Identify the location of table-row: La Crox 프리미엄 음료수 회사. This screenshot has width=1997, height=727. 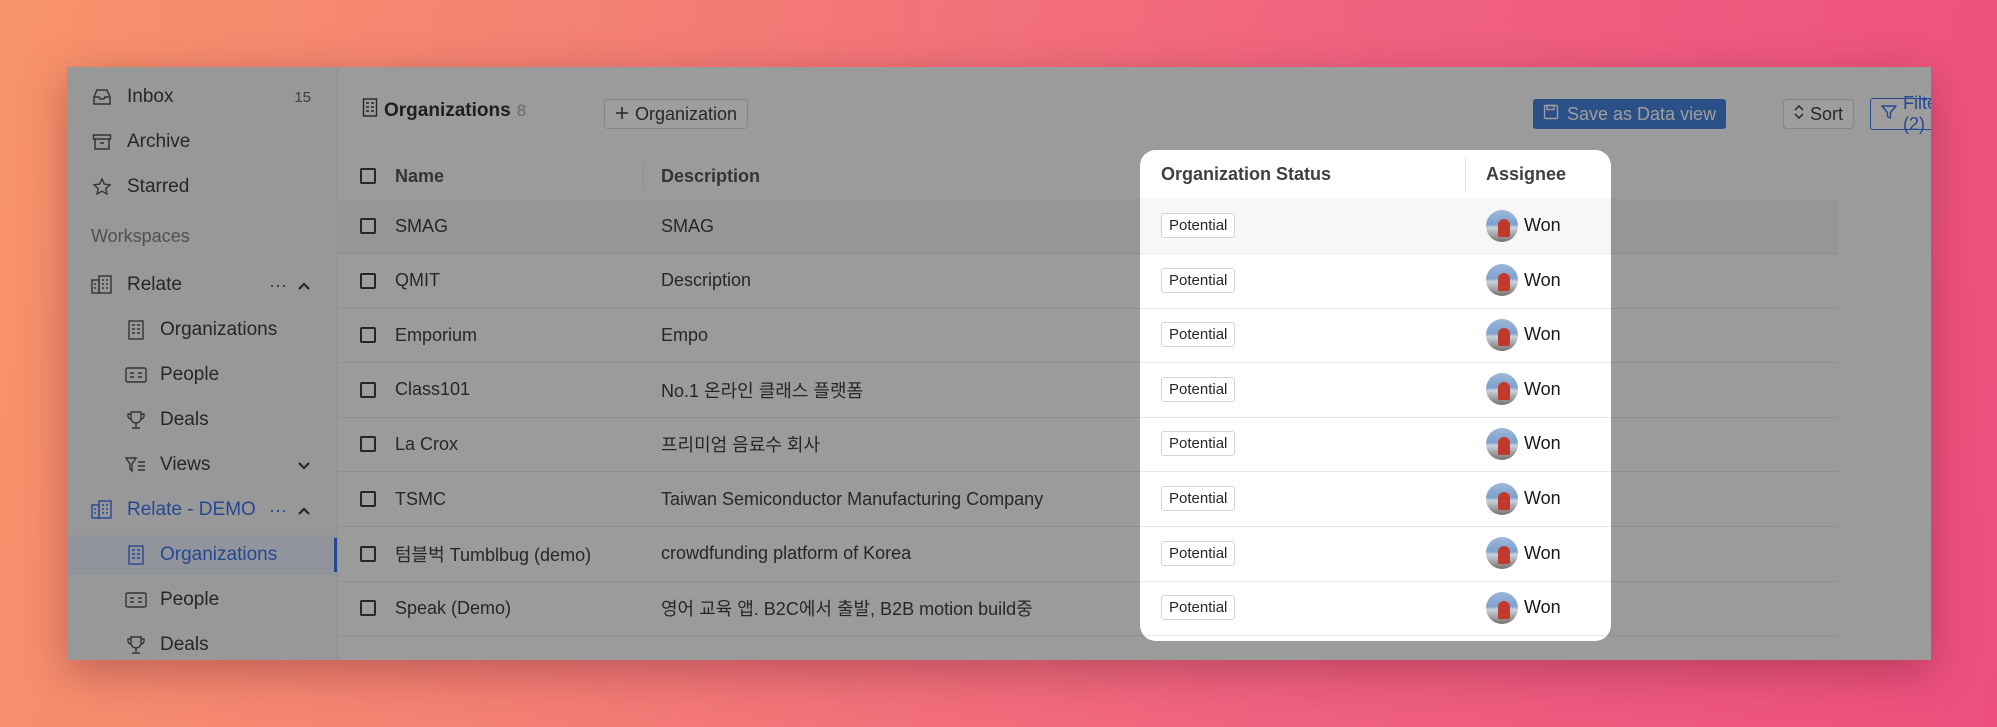
(1088, 445).